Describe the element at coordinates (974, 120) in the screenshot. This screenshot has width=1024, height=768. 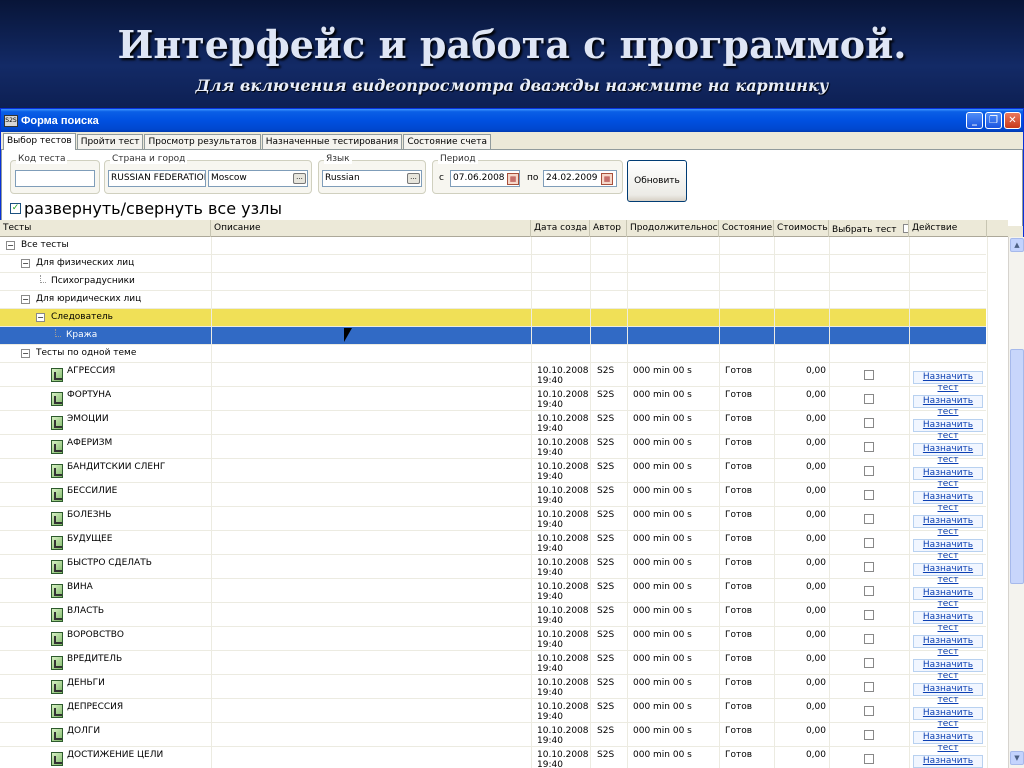
I see `minimize-button: _` at that location.